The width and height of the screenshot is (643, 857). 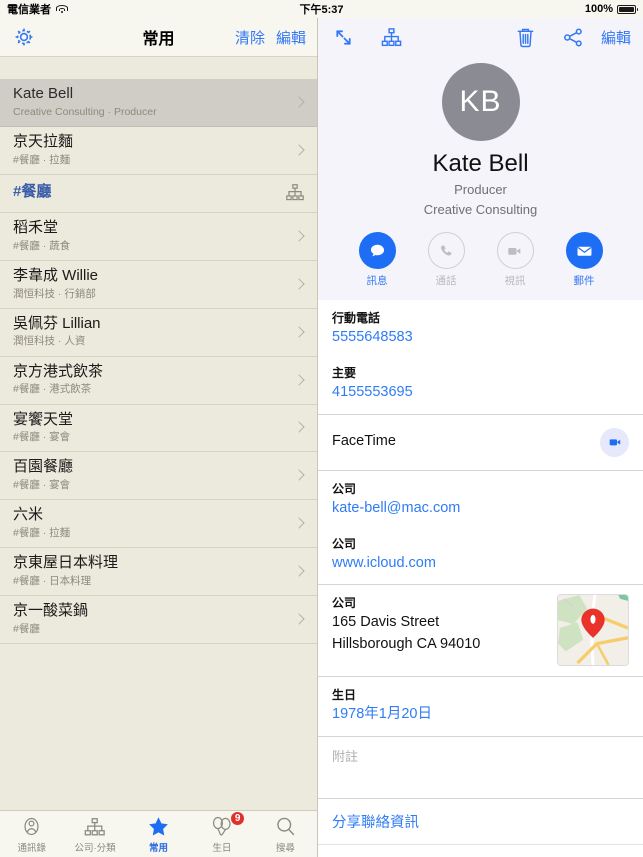 What do you see at coordinates (158, 237) in the screenshot?
I see `list-item: 稻禾堂 #餐廳 · 蔬食` at bounding box center [158, 237].